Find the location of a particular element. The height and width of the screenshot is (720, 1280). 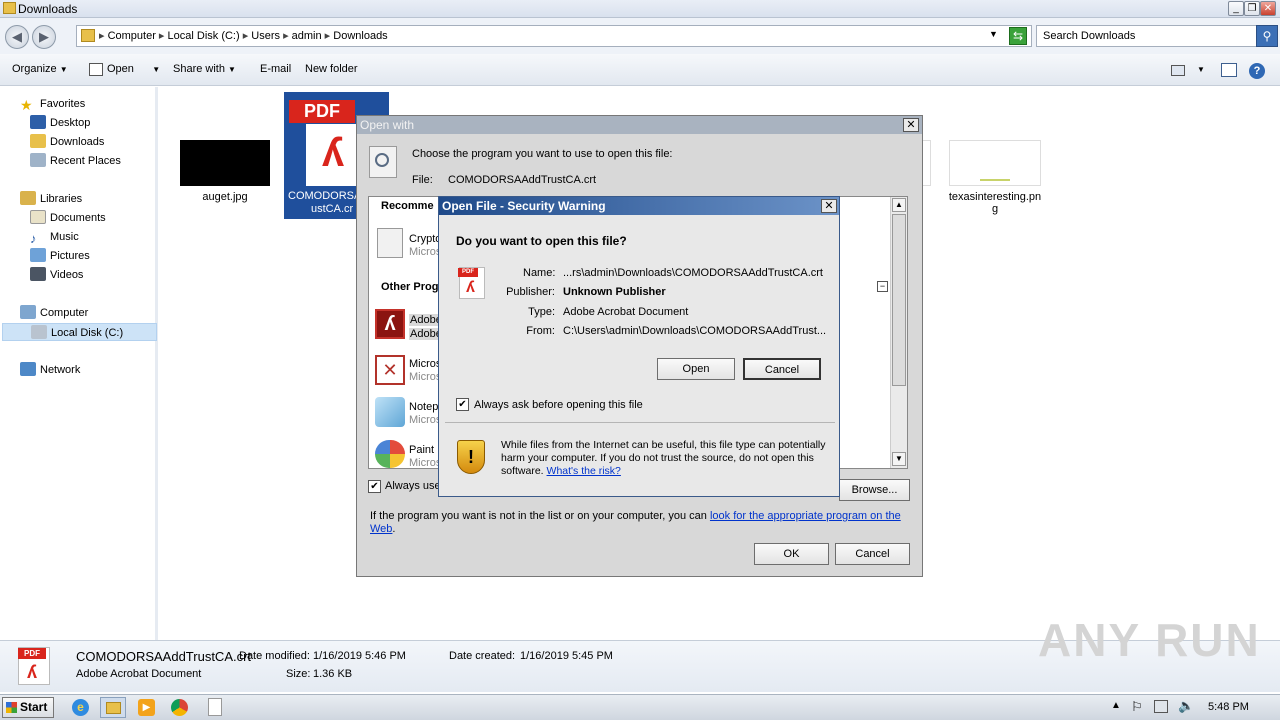

clock: 5:48 PM is located at coordinates (1228, 707).